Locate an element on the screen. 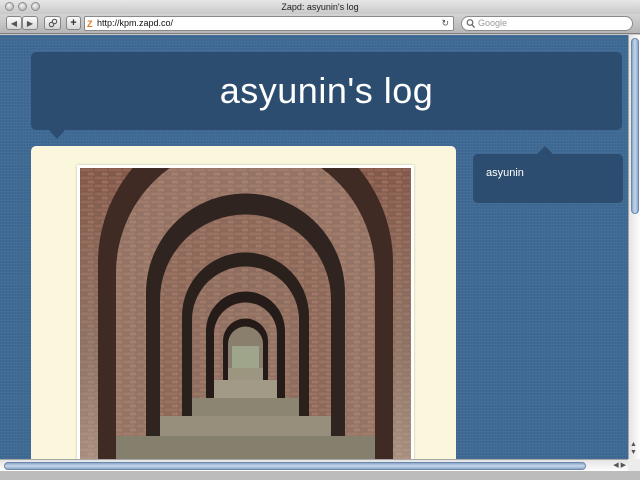 The width and height of the screenshot is (640, 480). horizontal-scroll-arrows-icon: ◀ ▶ is located at coordinates (619, 465).